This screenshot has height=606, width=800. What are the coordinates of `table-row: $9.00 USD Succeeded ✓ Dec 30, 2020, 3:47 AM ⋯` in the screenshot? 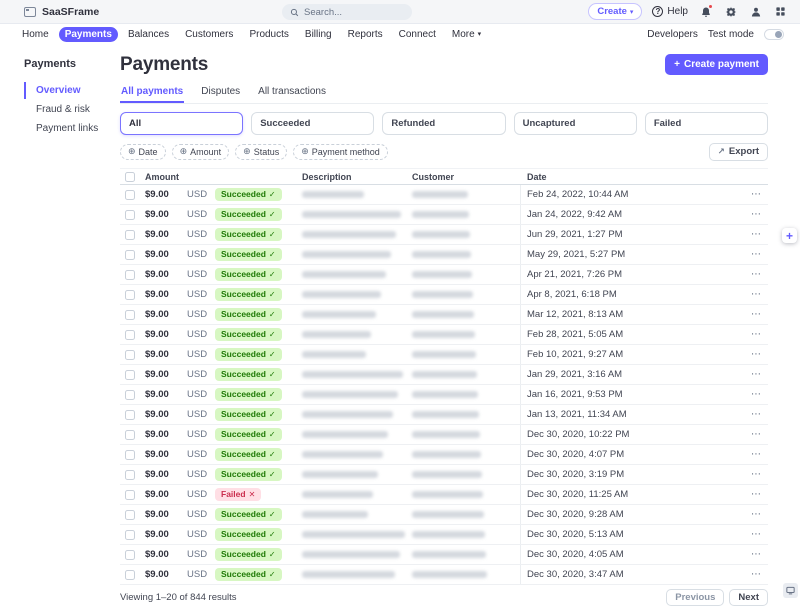 It's located at (444, 575).